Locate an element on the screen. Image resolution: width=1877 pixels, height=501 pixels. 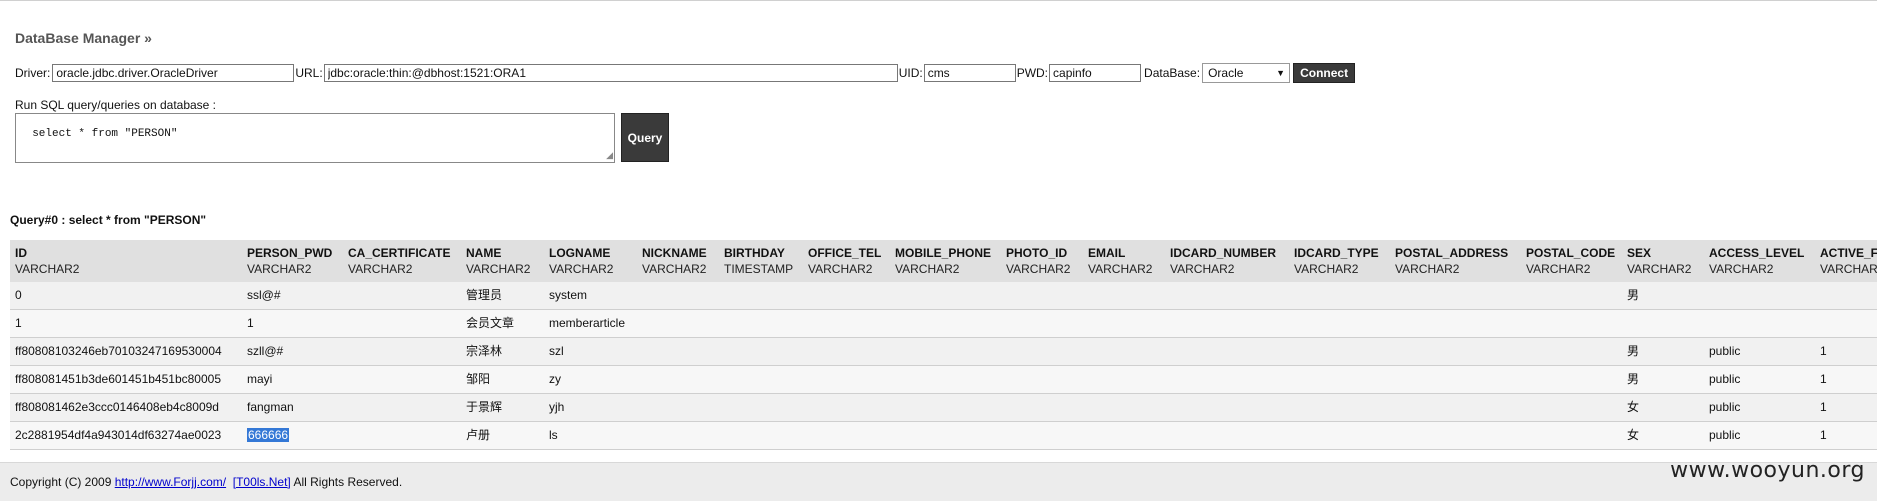
pwd-input is located at coordinates (1095, 73).